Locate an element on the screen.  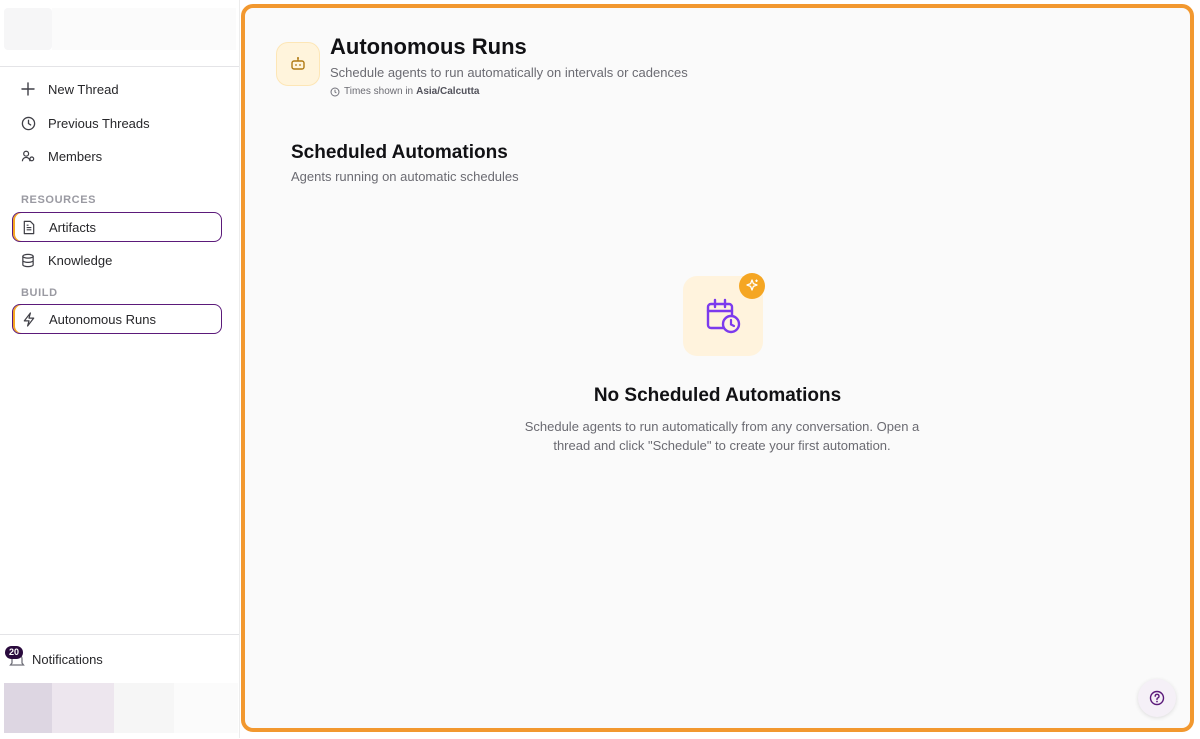
nav-previous-threads: Previous Threads is located at coordinates (117, 123).